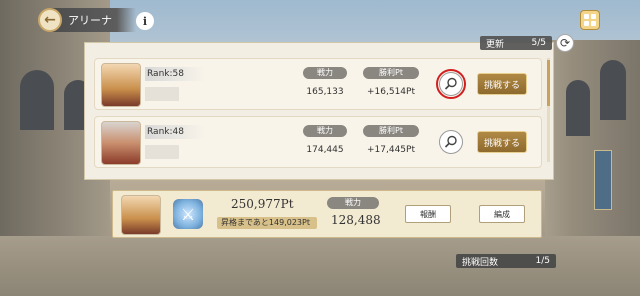 This screenshot has width=640, height=296. What do you see at coordinates (262, 204) in the screenshot?
I see `player-score: 250,977Pt` at bounding box center [262, 204].